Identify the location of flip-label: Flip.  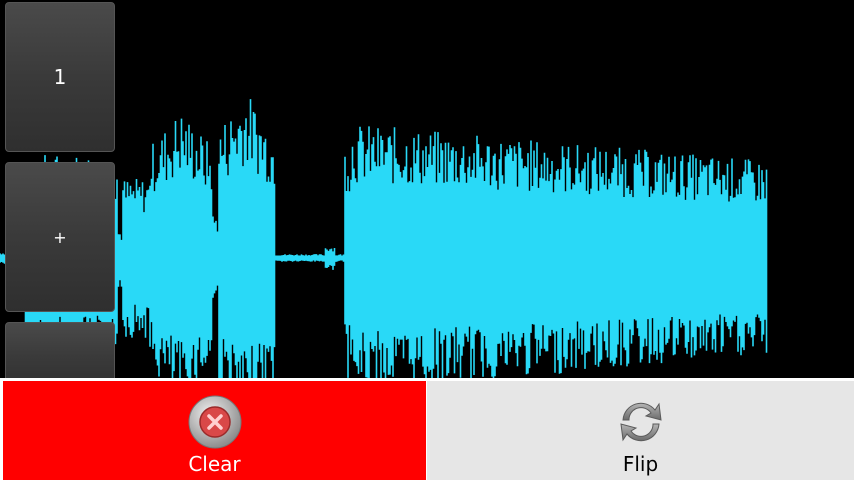
(640, 464).